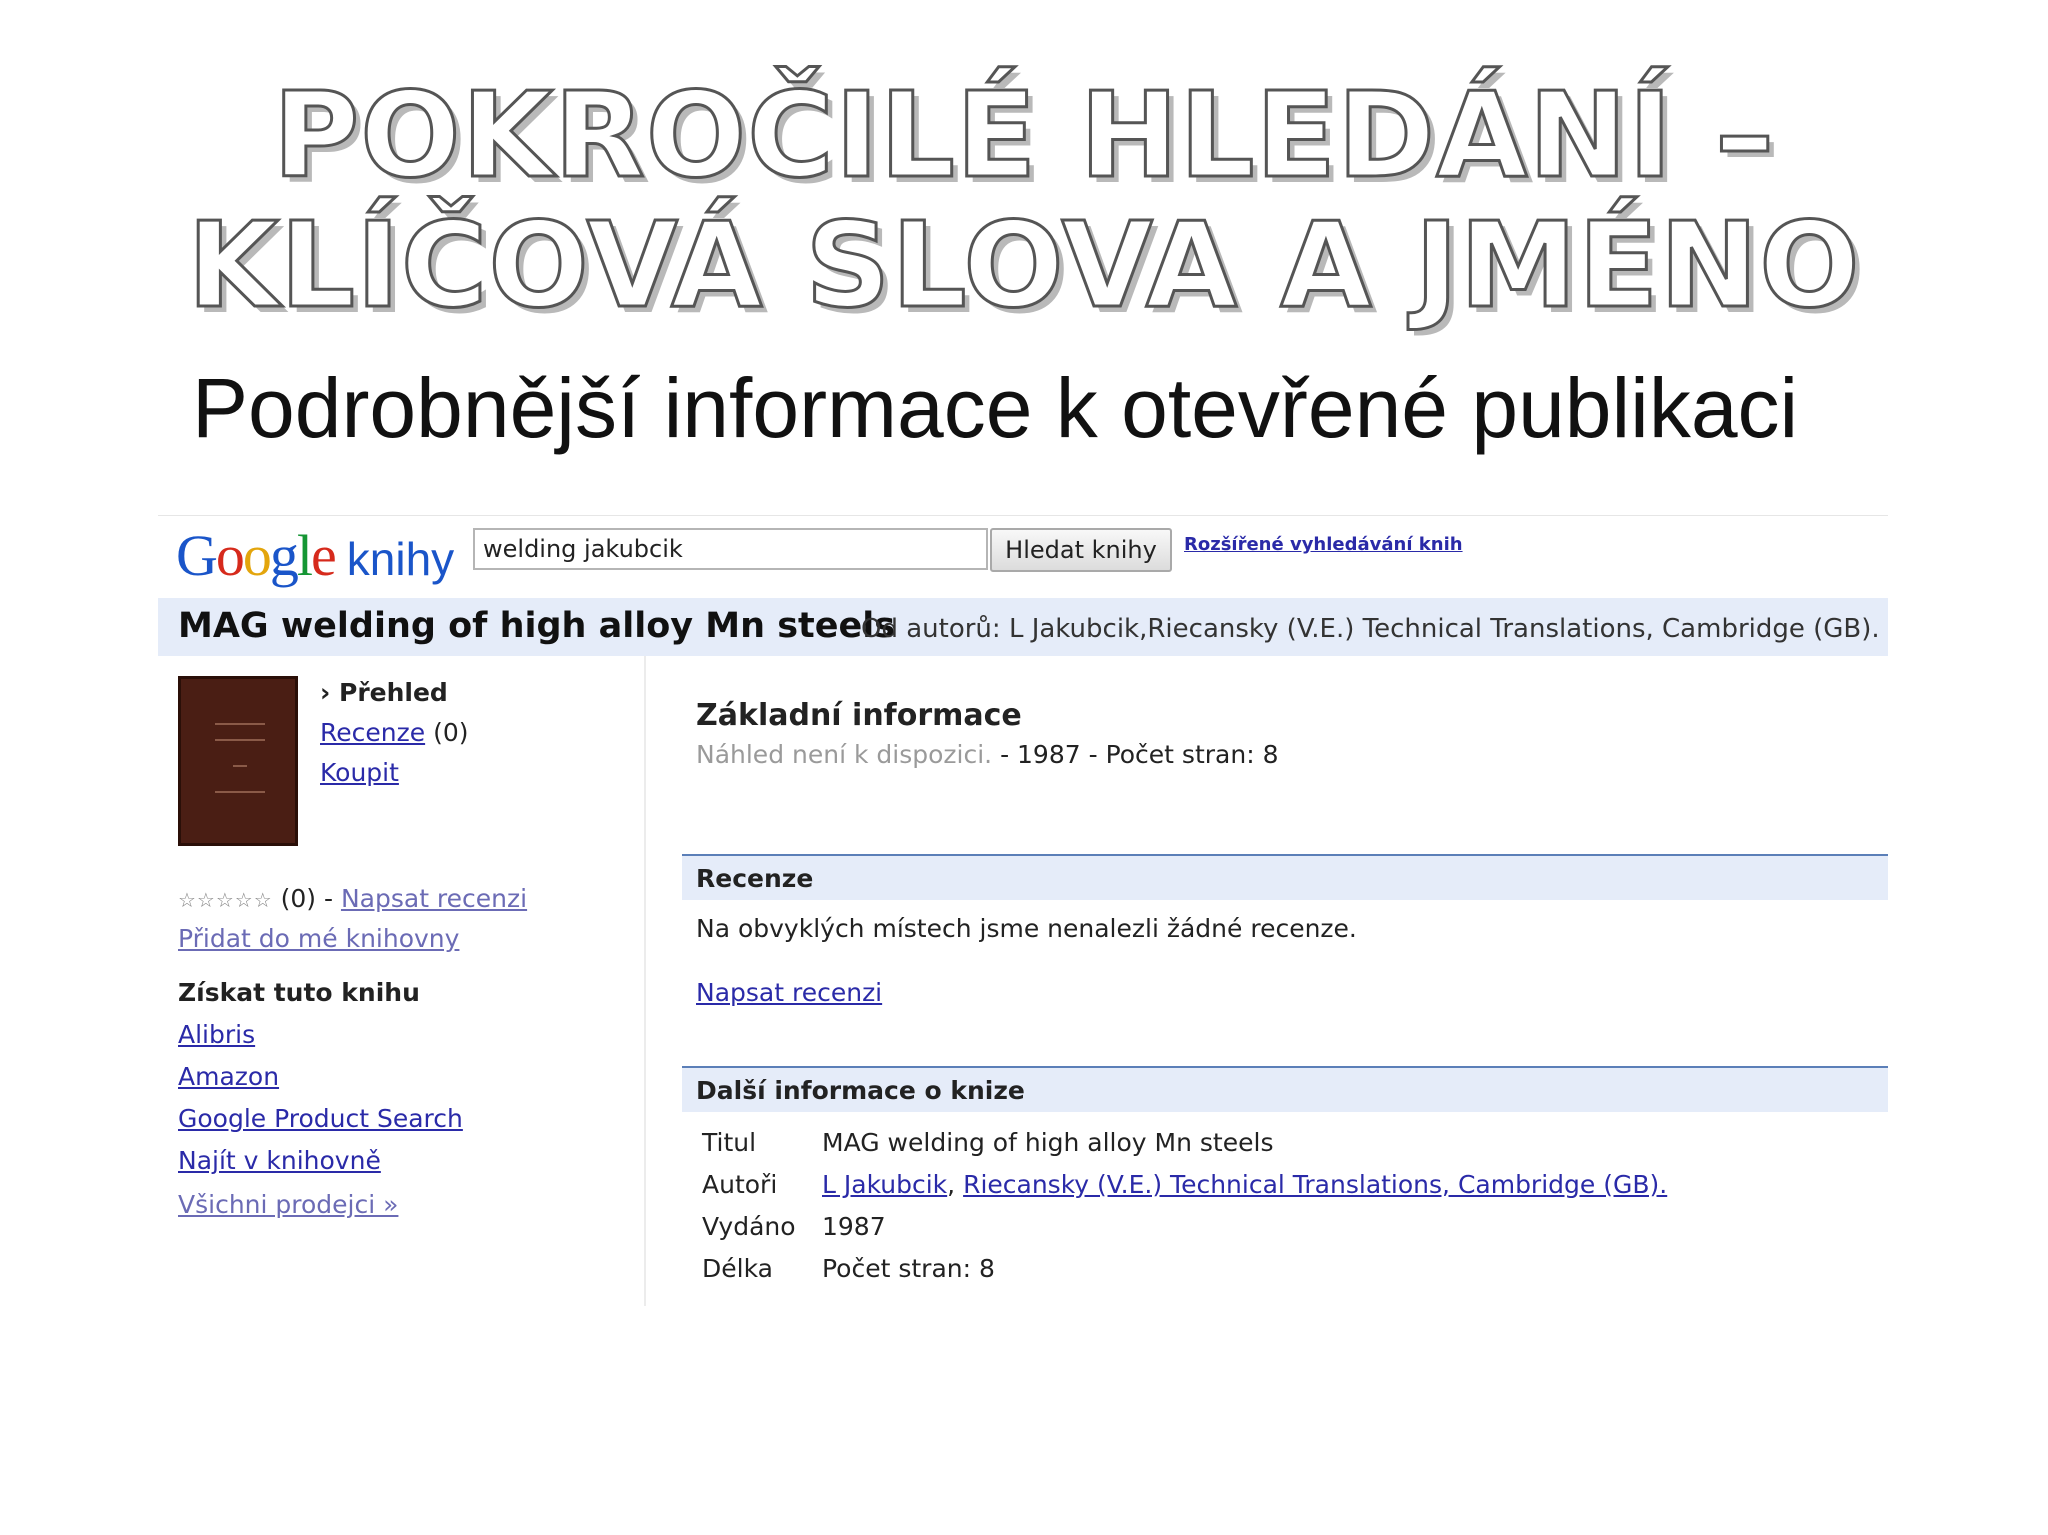  Describe the element at coordinates (315, 555) in the screenshot. I see `google-books-logo: Google knihy` at that location.